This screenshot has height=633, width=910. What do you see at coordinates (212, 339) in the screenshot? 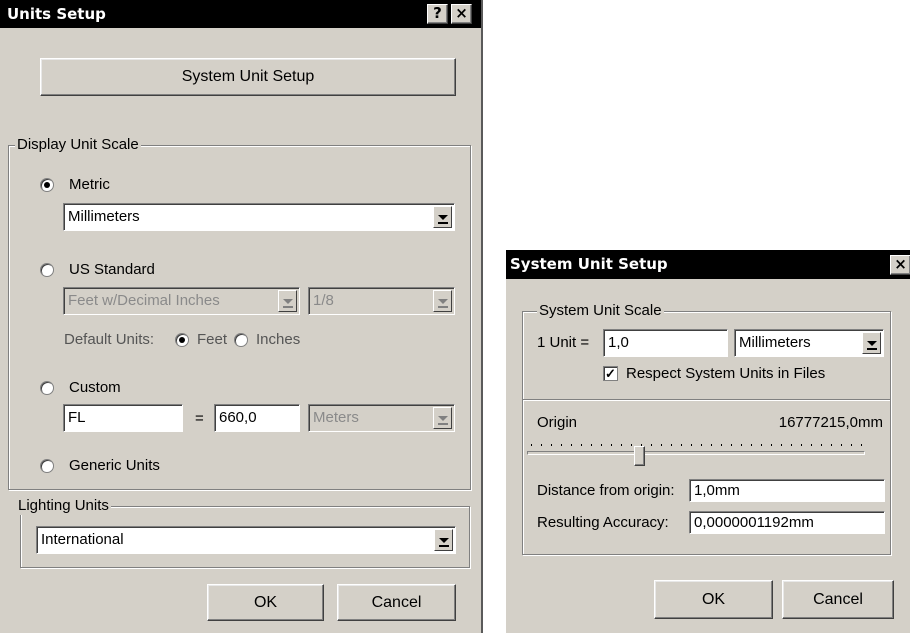
I see `feet-label: Feet` at bounding box center [212, 339].